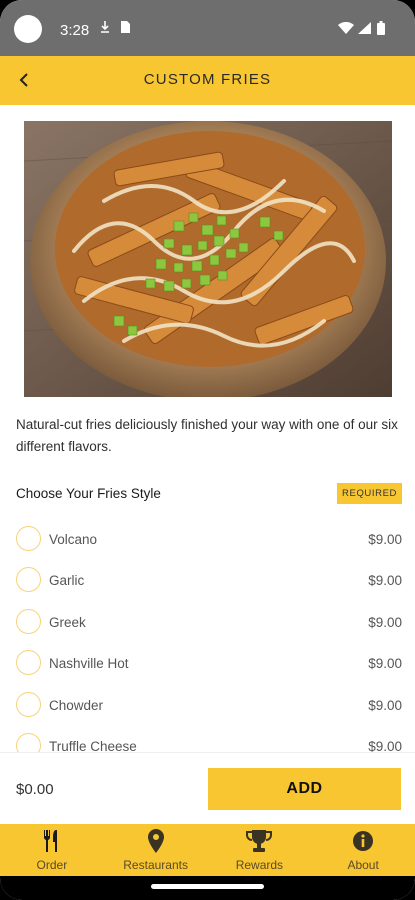 The height and width of the screenshot is (900, 415). What do you see at coordinates (363, 865) in the screenshot?
I see `nav-label: About` at bounding box center [363, 865].